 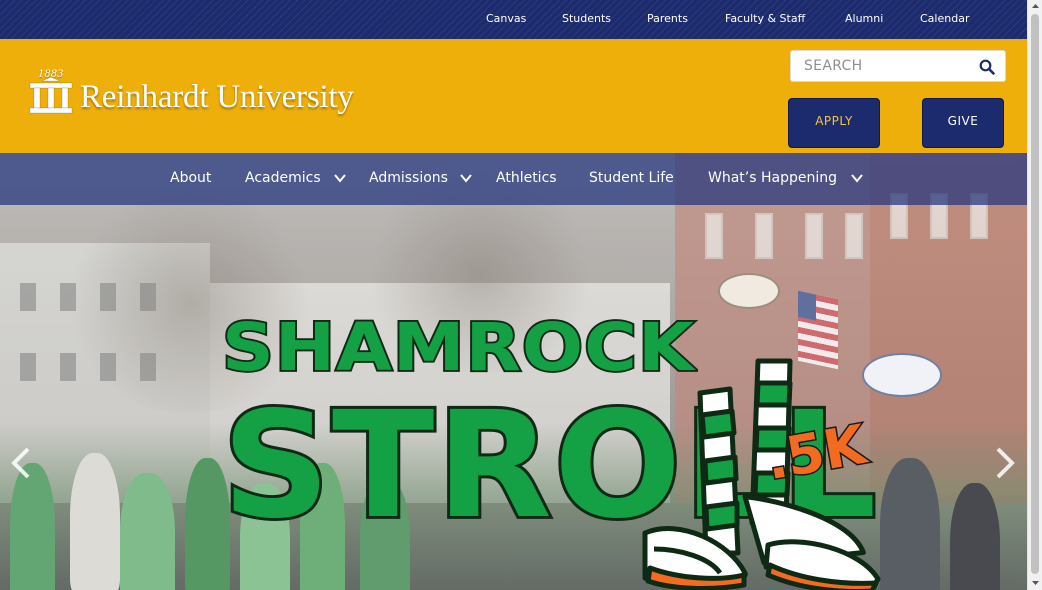 I want to click on utility-link-calendar: Calendar, so click(x=944, y=18).